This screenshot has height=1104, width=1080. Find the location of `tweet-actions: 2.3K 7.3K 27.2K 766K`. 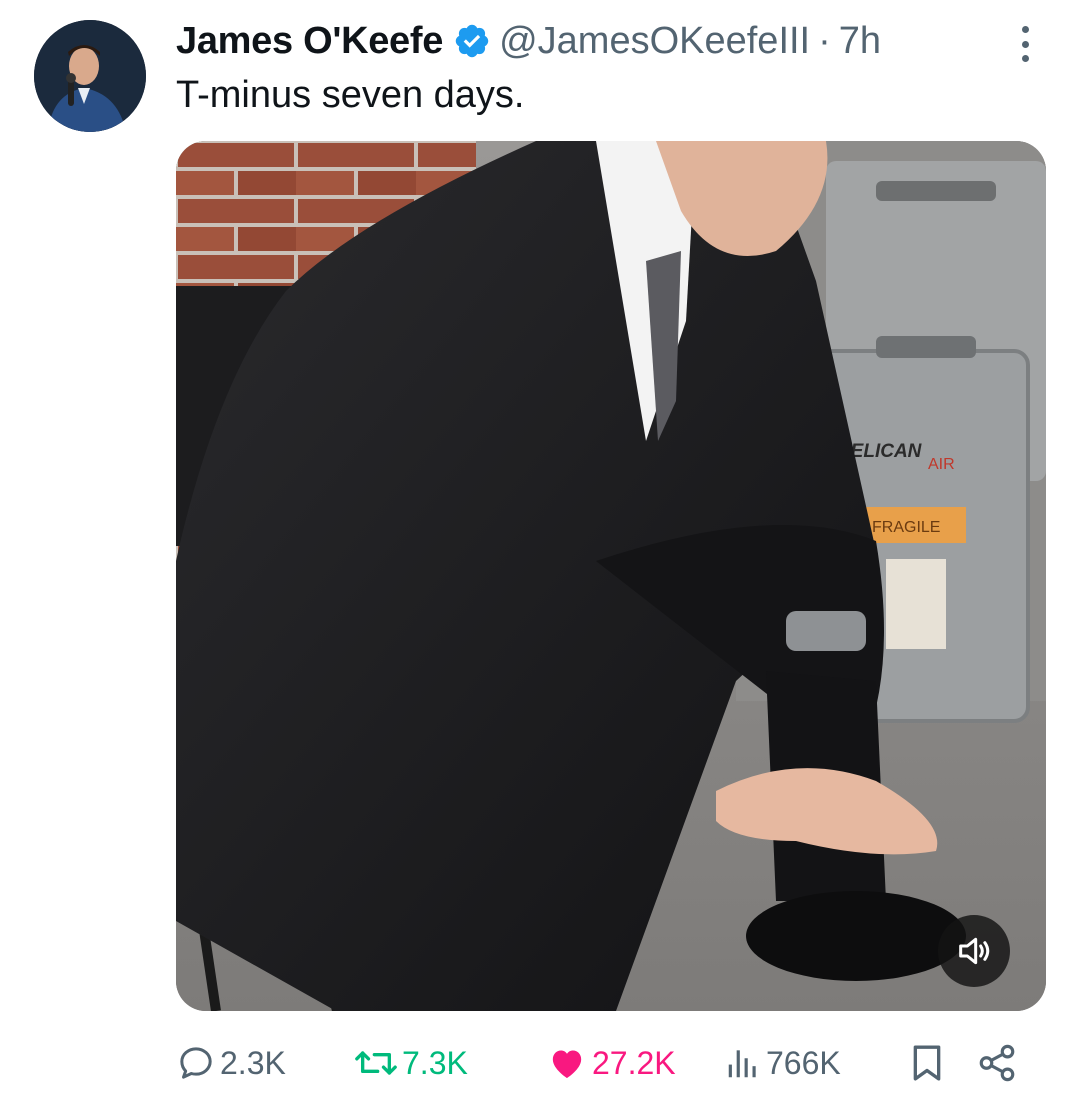

tweet-actions: 2.3K 7.3K 27.2K 766K is located at coordinates (606, 1063).